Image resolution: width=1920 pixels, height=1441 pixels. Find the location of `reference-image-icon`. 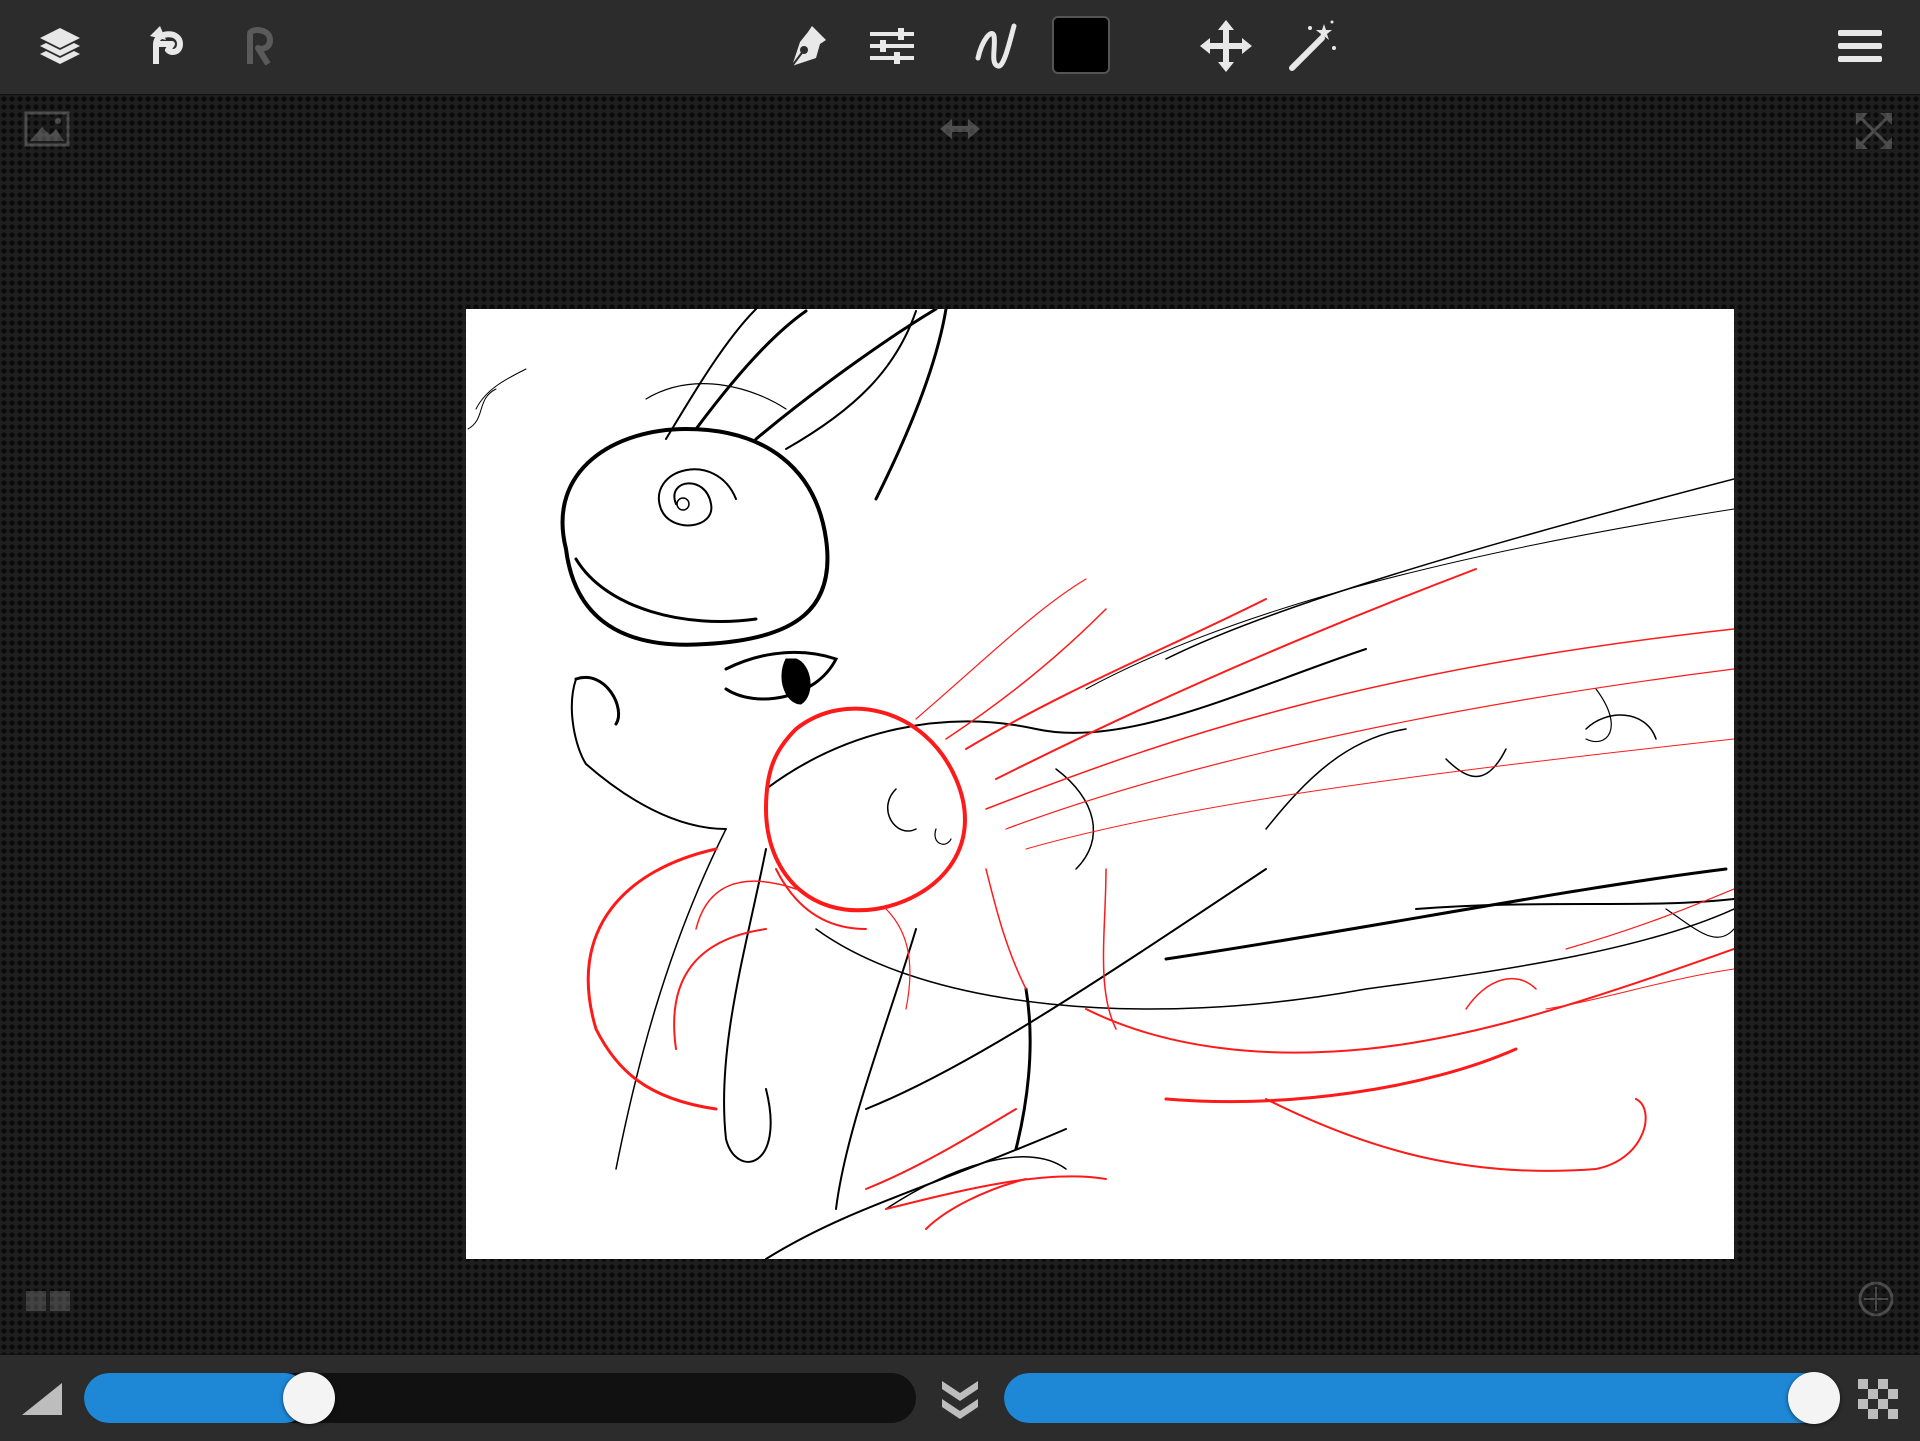

reference-image-icon is located at coordinates (47, 131).